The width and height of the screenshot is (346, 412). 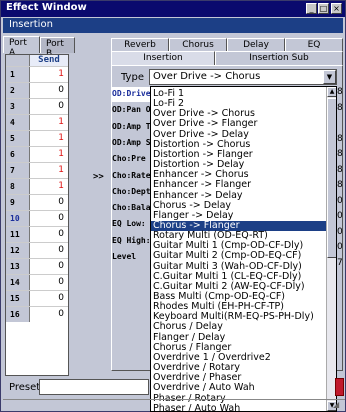 What do you see at coordinates (311, 8) in the screenshot?
I see `minimize-button: _` at bounding box center [311, 8].